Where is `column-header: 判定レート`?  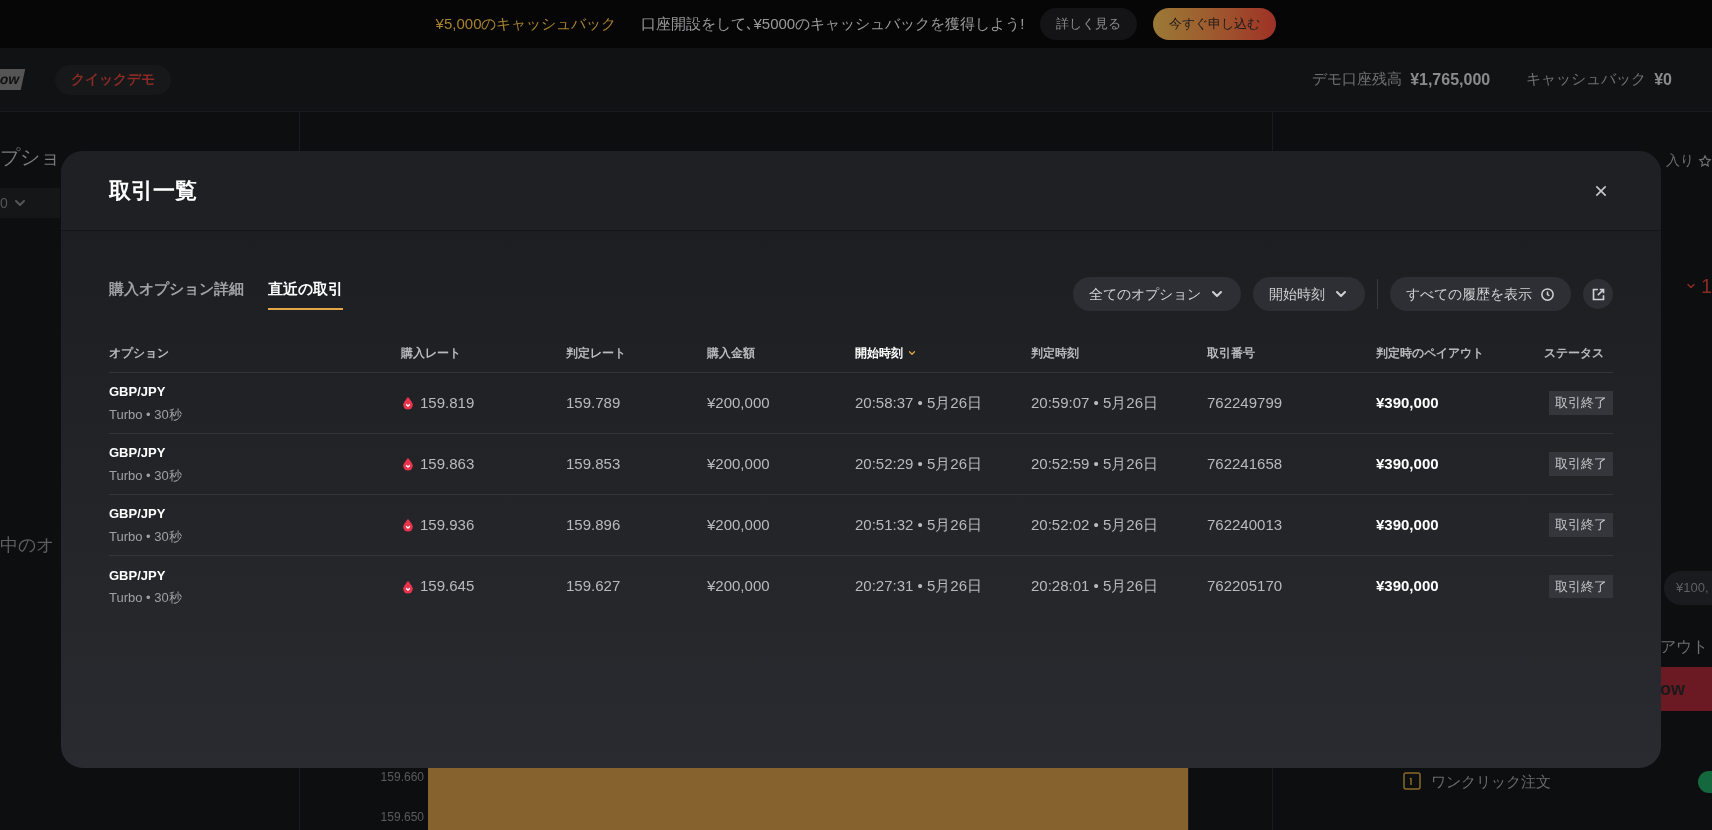 column-header: 判定レート is located at coordinates (596, 352).